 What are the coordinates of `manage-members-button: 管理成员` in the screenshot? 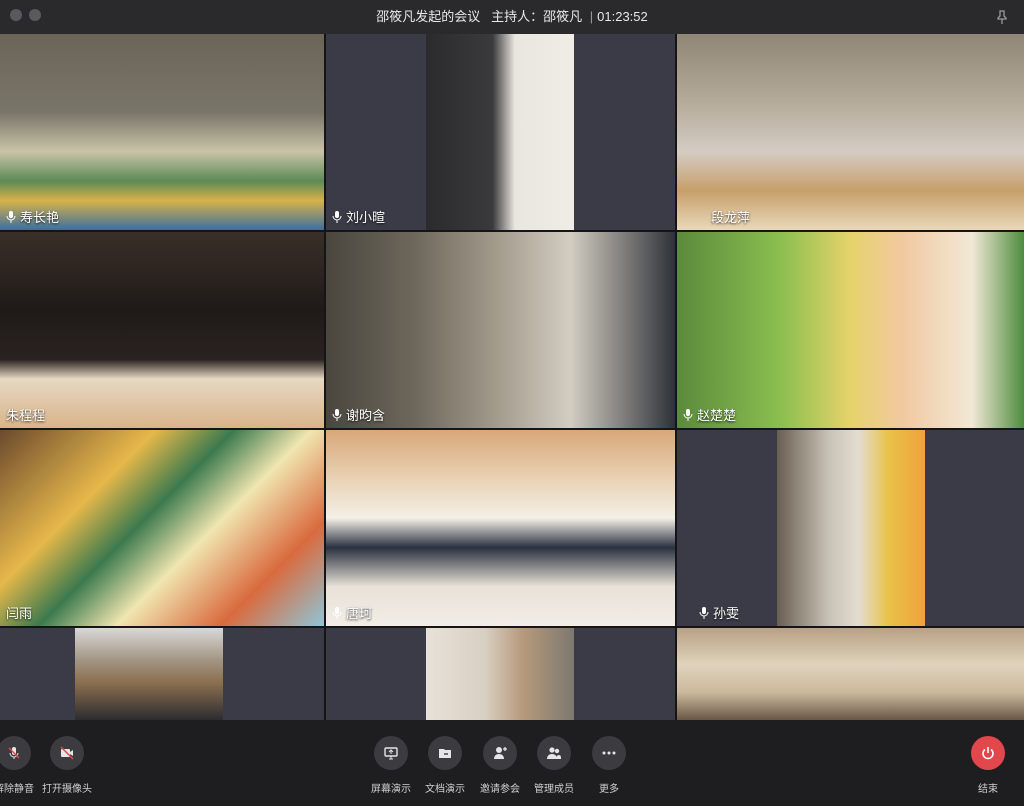 It's located at (554, 765).